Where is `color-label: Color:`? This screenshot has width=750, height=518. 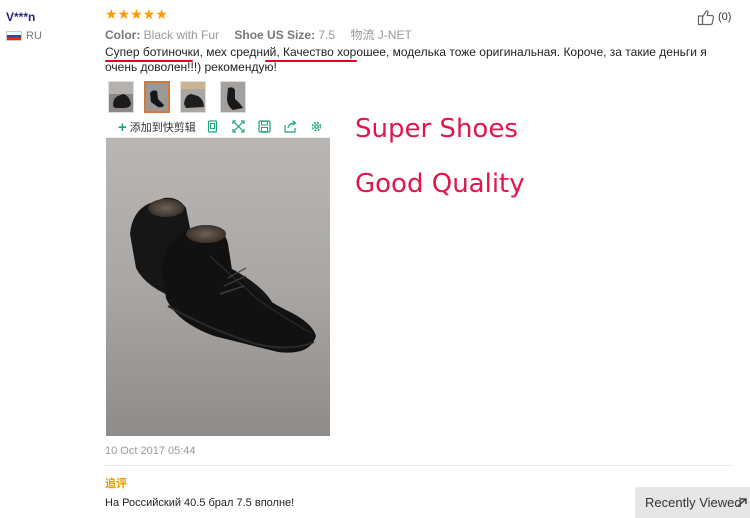 color-label: Color: is located at coordinates (123, 35).